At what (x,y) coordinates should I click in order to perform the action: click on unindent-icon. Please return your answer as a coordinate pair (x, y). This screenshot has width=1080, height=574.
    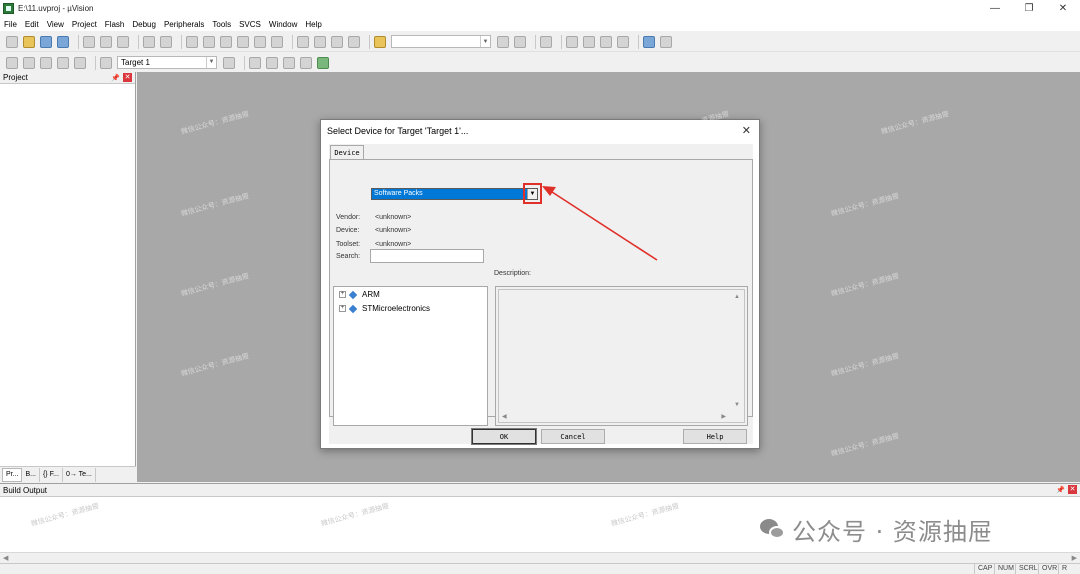
    Looking at the image, I should click on (320, 41).